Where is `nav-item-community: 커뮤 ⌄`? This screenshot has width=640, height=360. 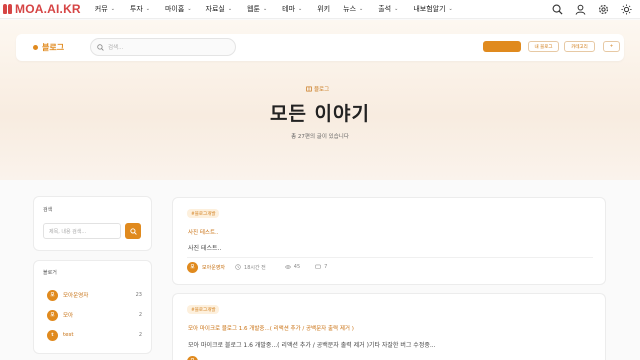
nav-item-community: 커뮤 ⌄ is located at coordinates (105, 9).